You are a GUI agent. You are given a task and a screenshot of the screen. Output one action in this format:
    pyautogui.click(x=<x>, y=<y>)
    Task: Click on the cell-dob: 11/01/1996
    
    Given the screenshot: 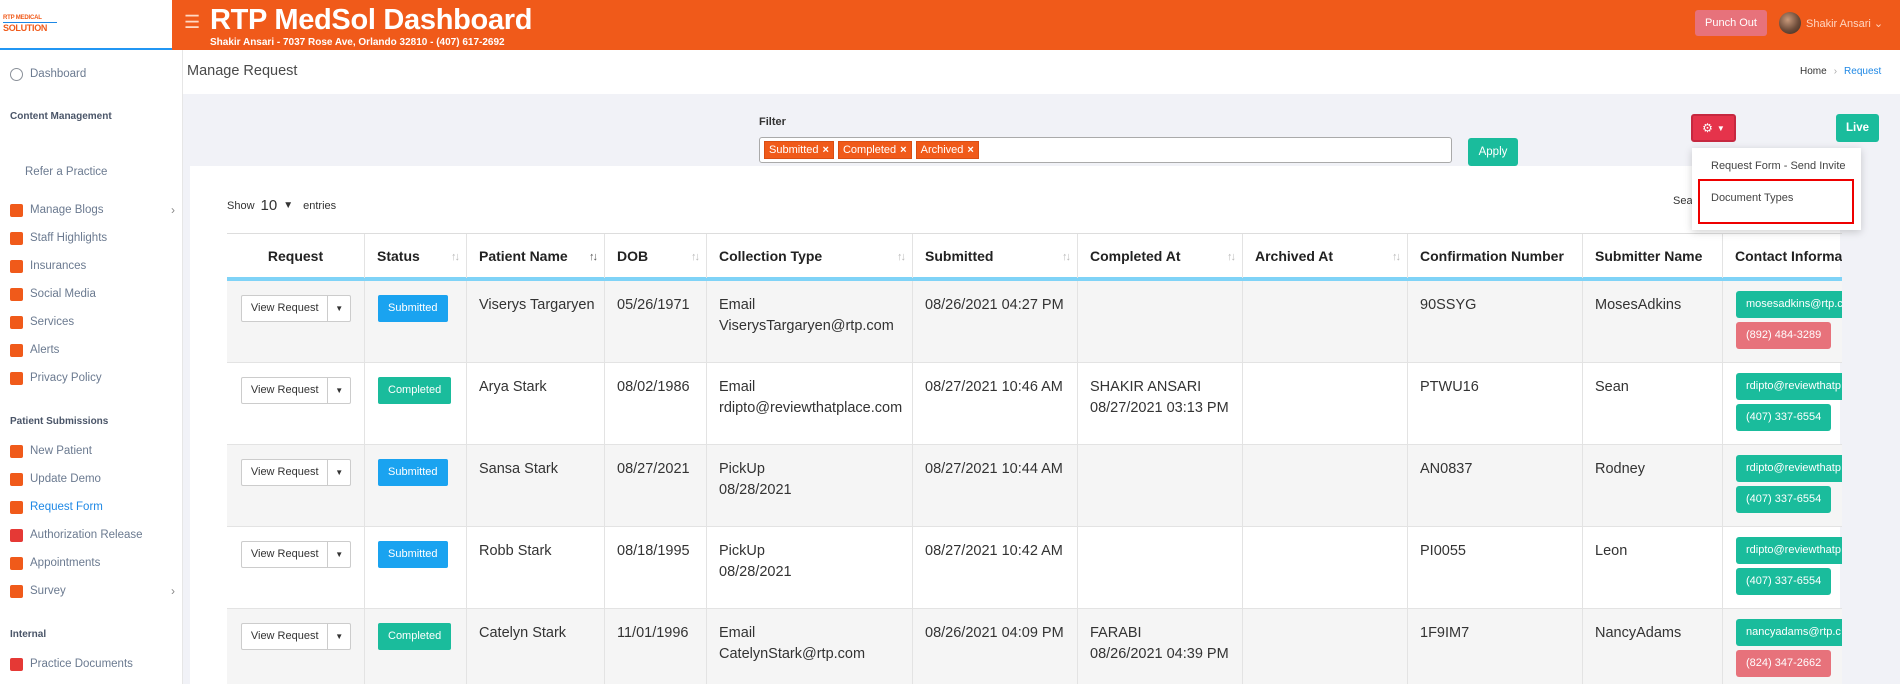 What is the action you would take?
    pyautogui.click(x=656, y=646)
    